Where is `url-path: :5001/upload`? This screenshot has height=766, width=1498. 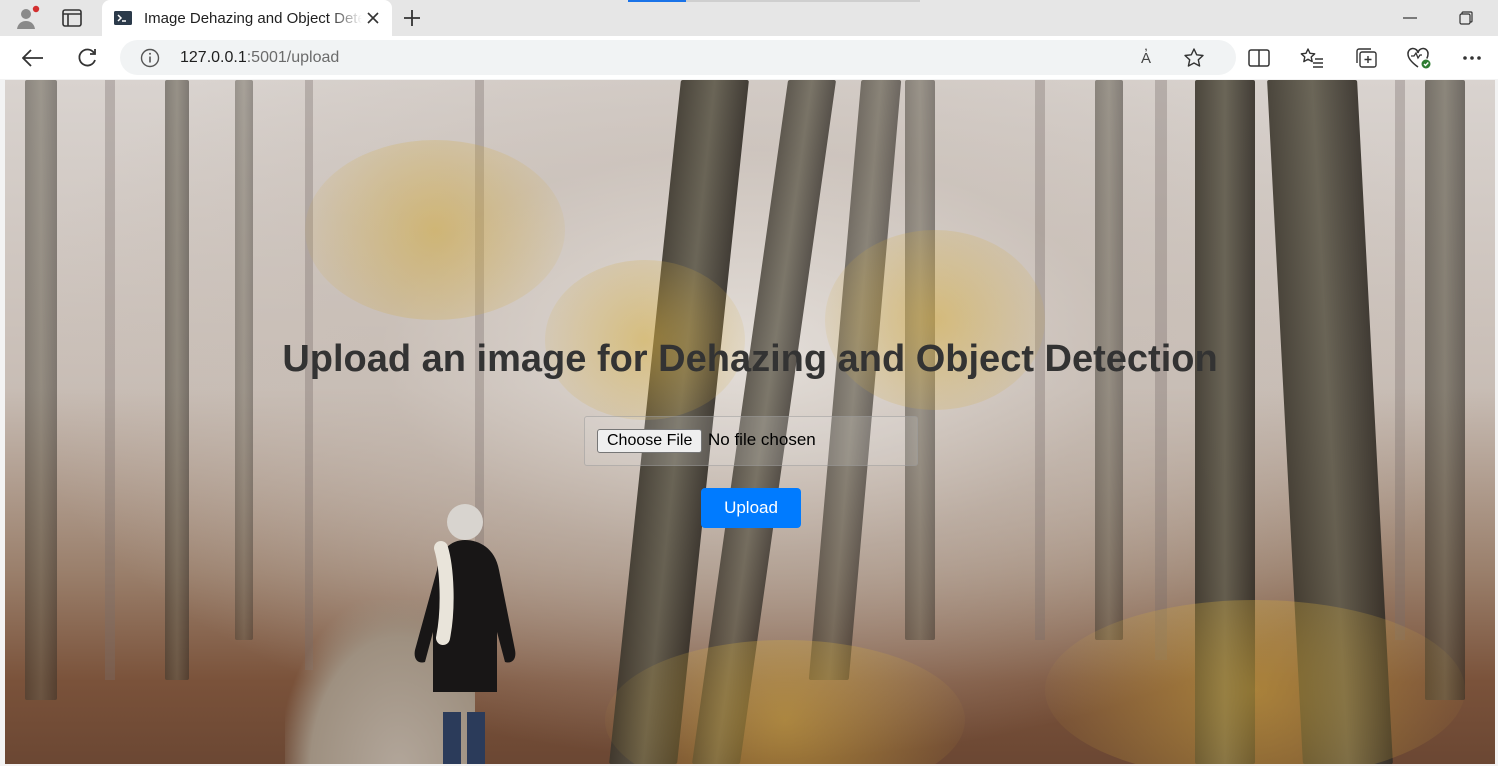 url-path: :5001/upload is located at coordinates (293, 57).